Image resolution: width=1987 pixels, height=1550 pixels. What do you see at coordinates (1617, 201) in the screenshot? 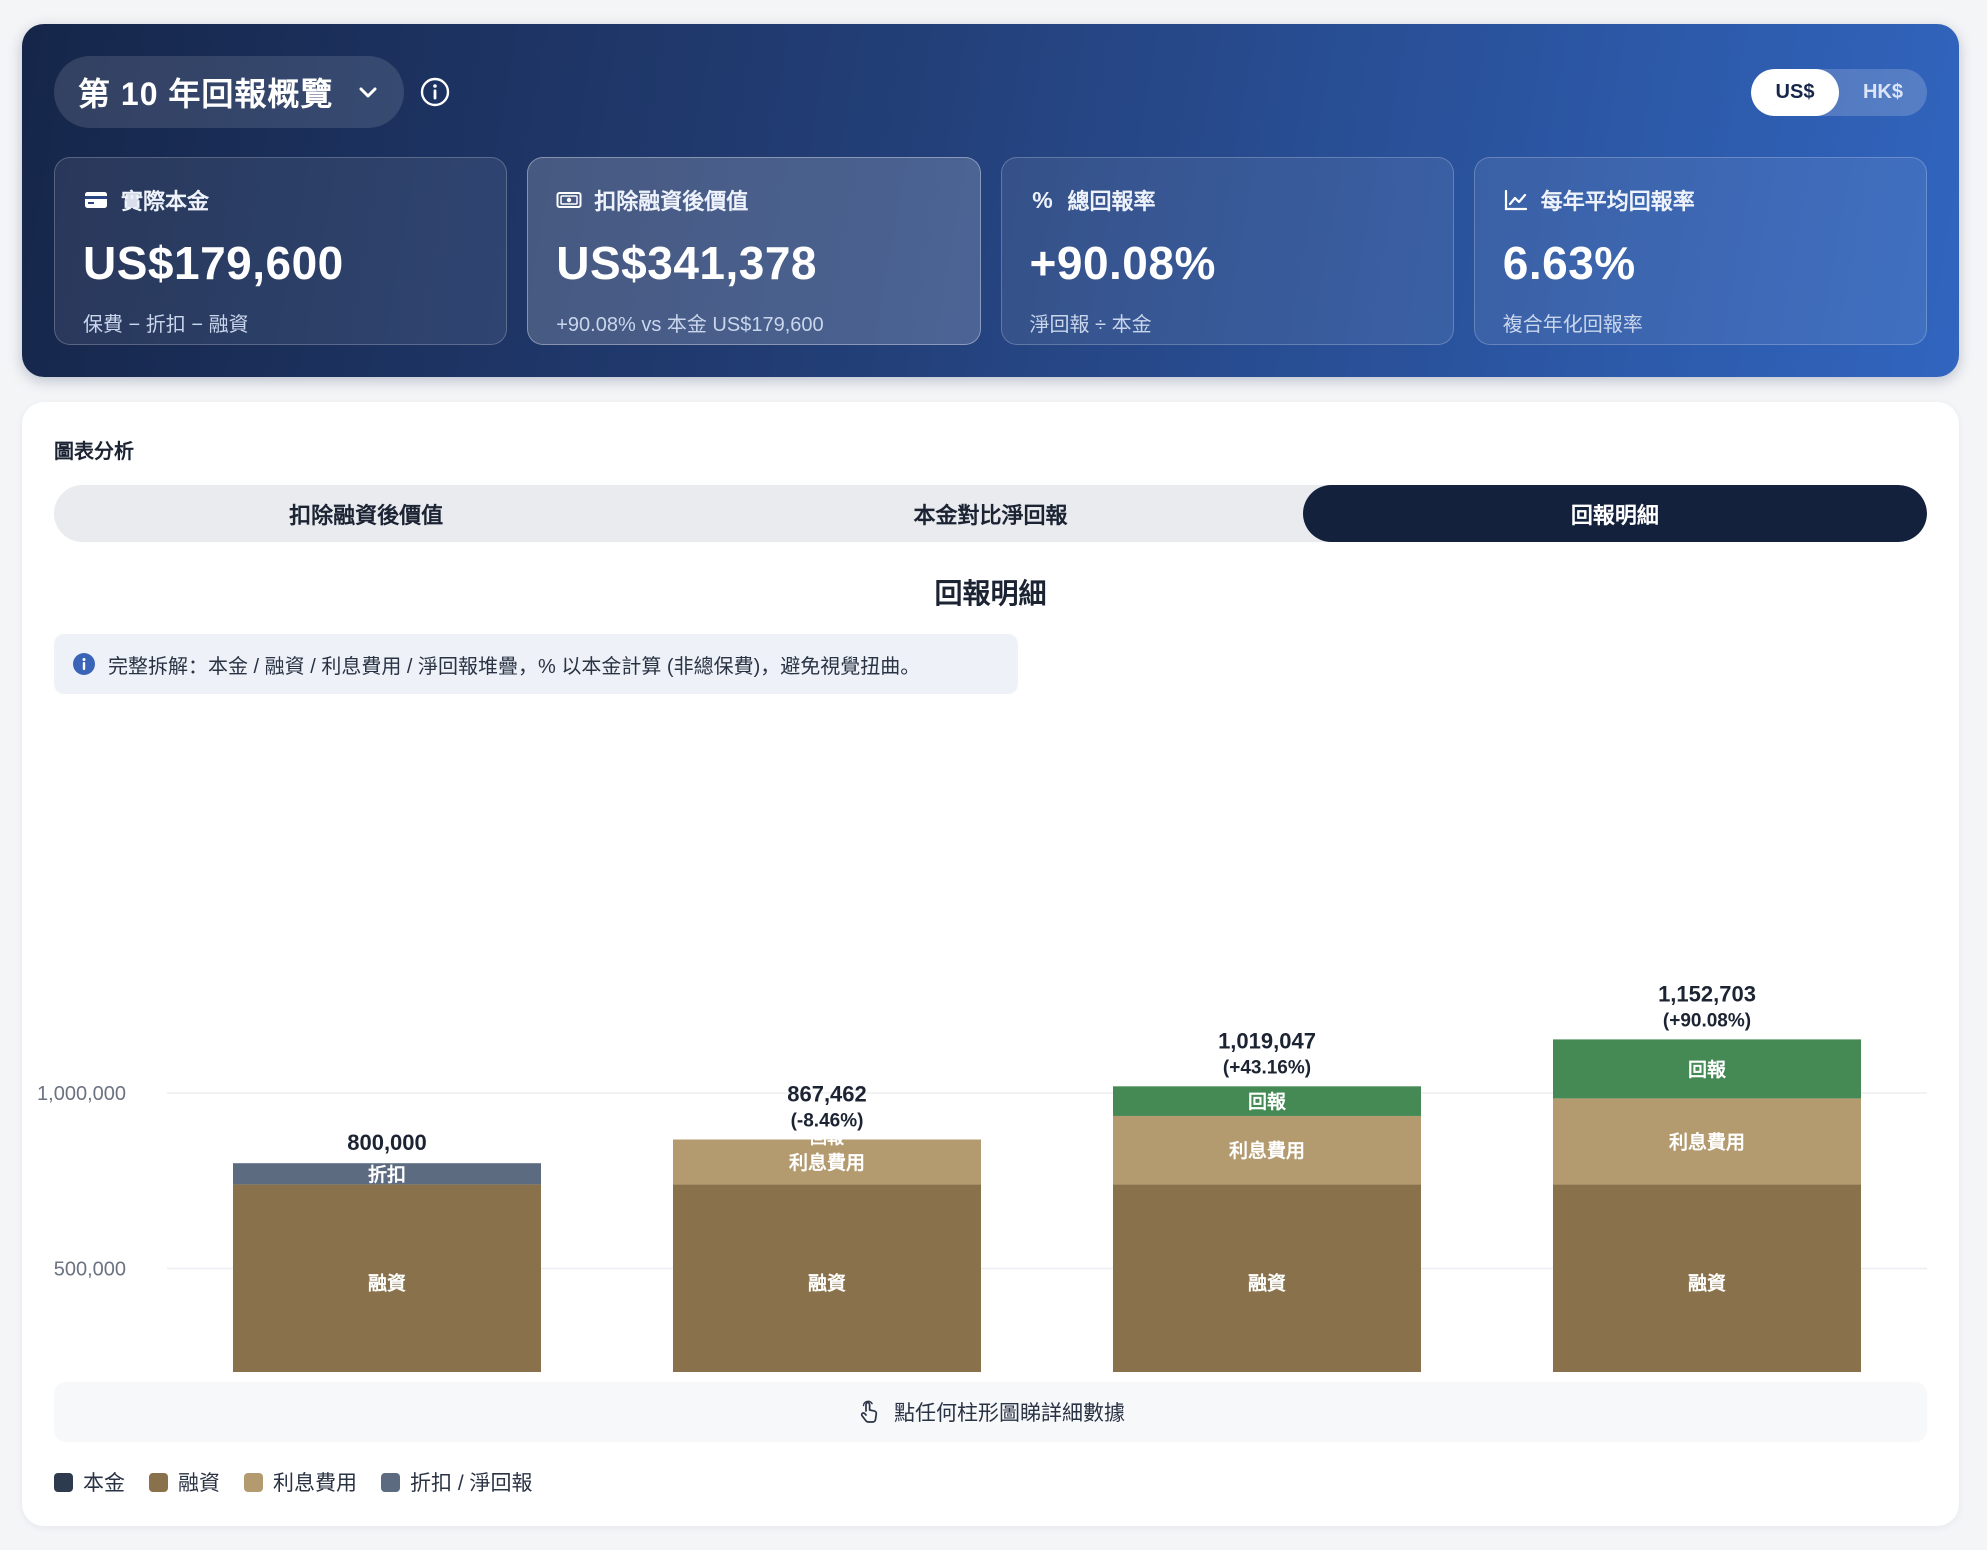
I see `stat-label: 每年平均回報率` at bounding box center [1617, 201].